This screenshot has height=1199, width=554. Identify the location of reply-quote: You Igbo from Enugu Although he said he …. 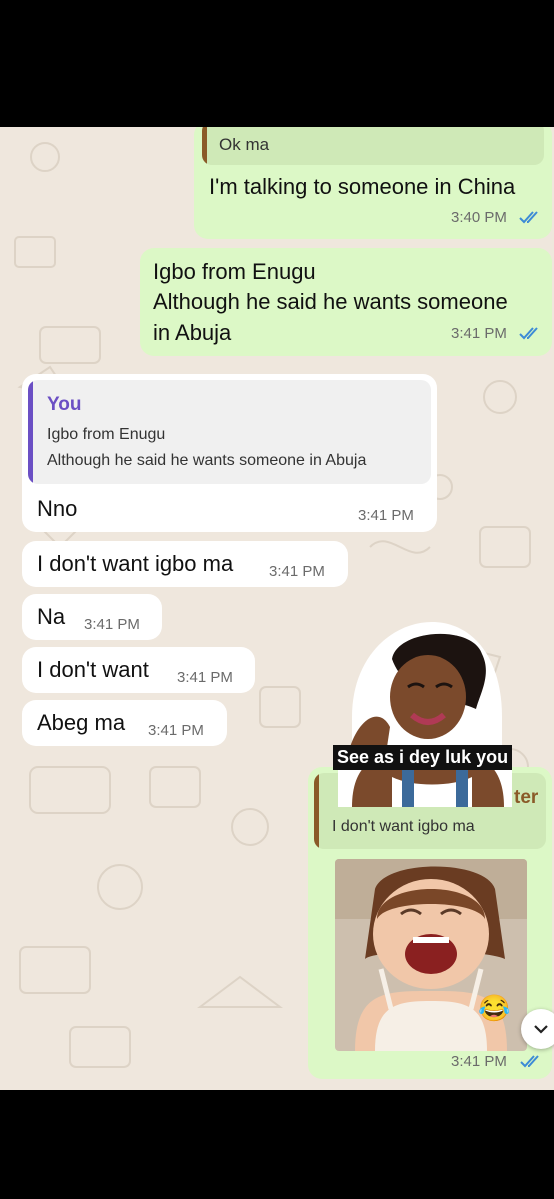
(229, 432).